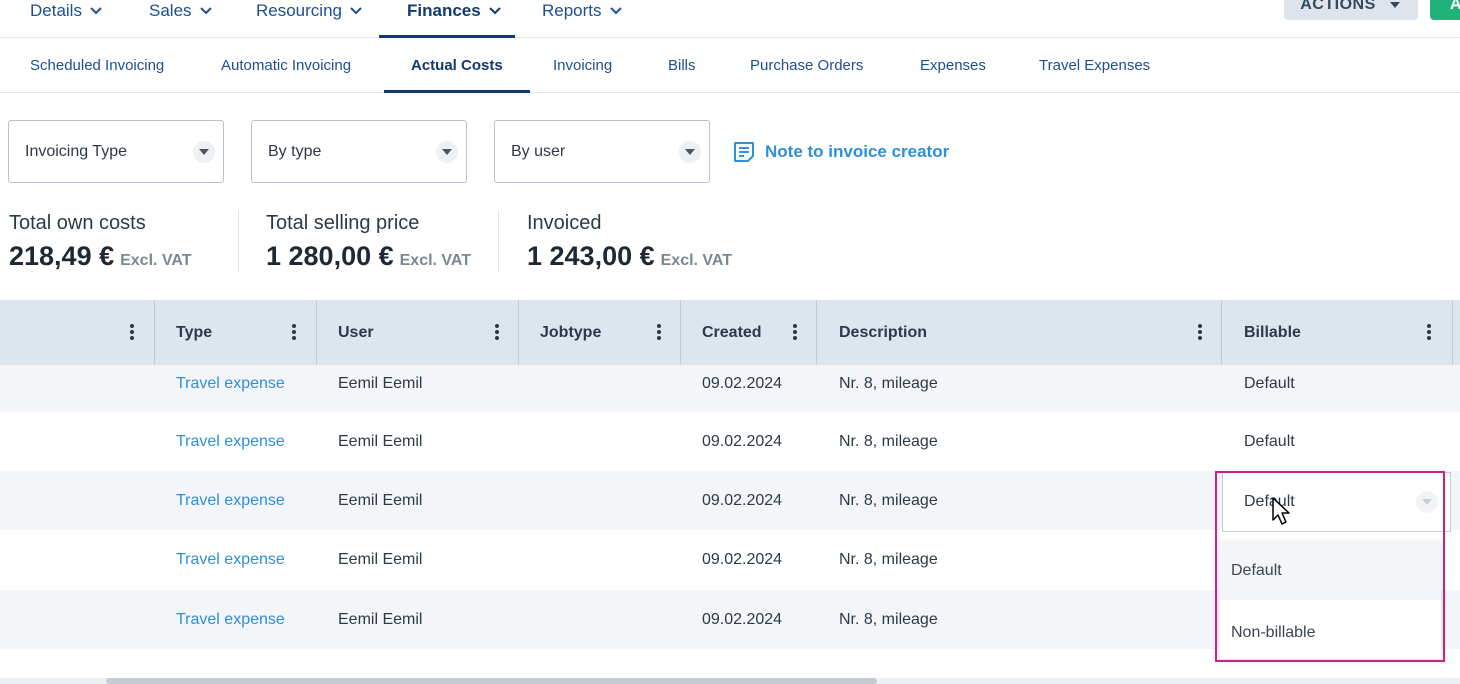  I want to click on column-header-type: Type, so click(194, 332).